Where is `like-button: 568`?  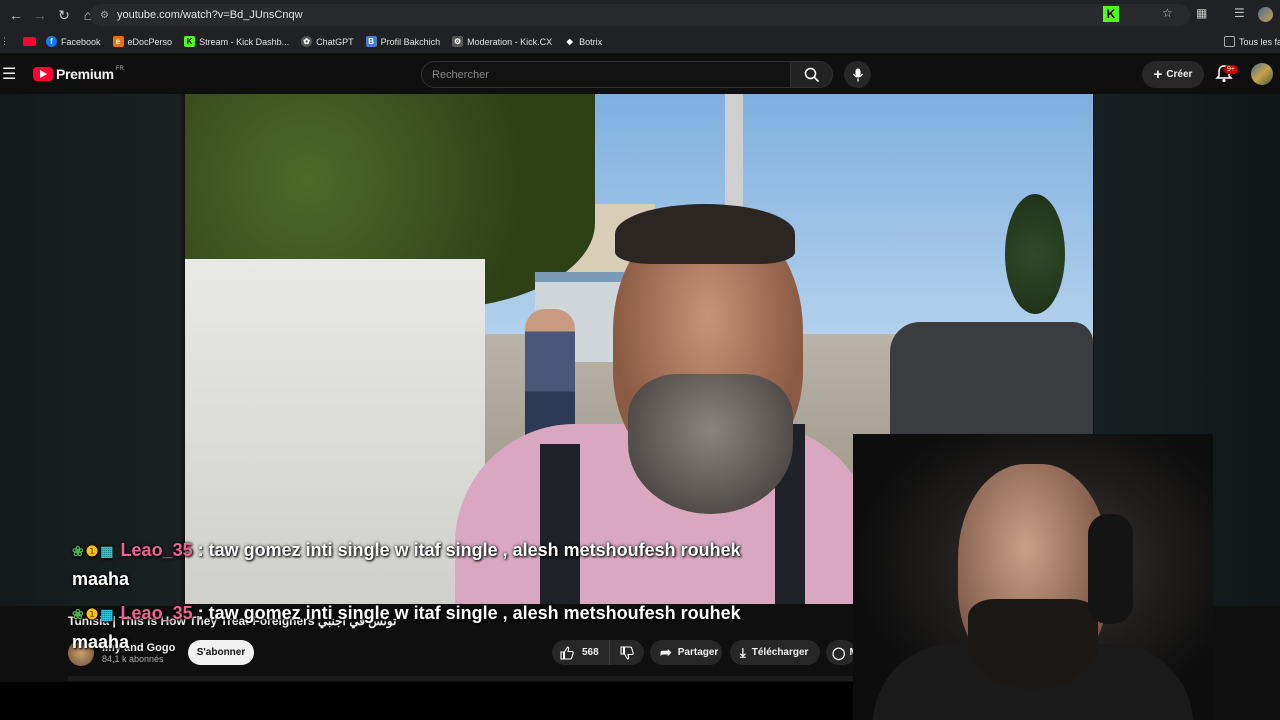 like-button: 568 is located at coordinates (581, 652).